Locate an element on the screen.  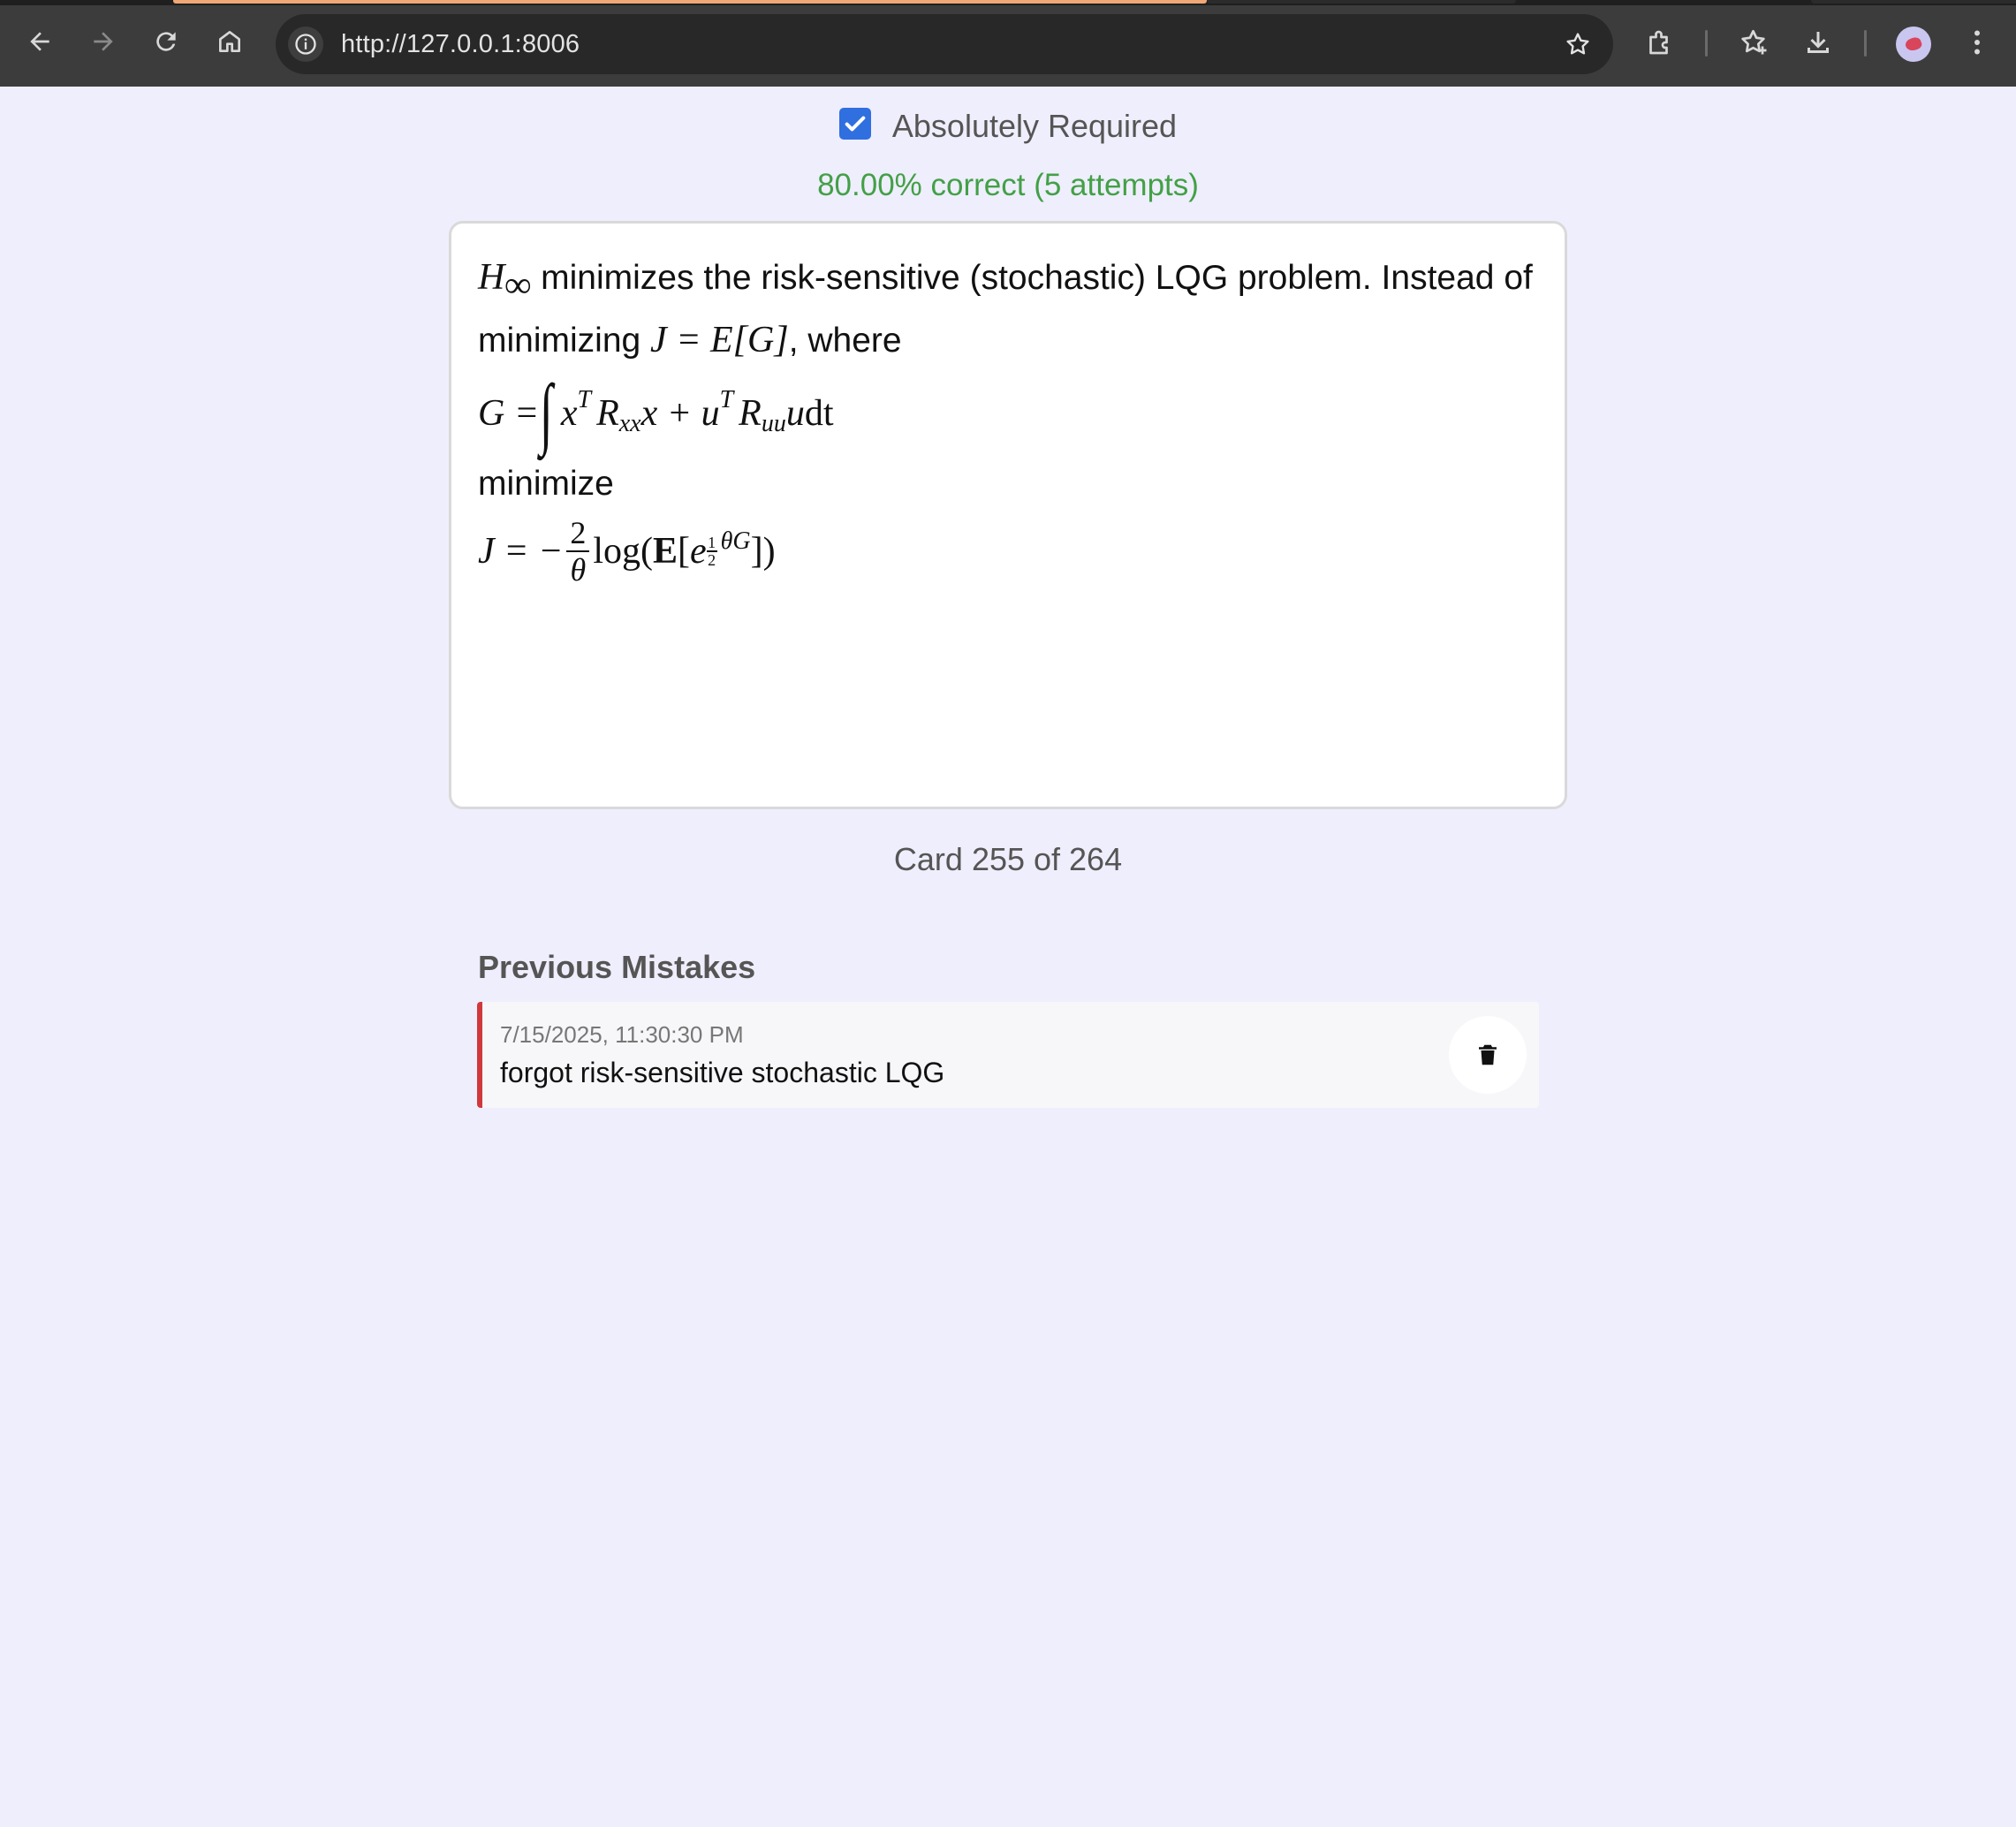
math-h-sub: ∞ is located at coordinates (518, 285).